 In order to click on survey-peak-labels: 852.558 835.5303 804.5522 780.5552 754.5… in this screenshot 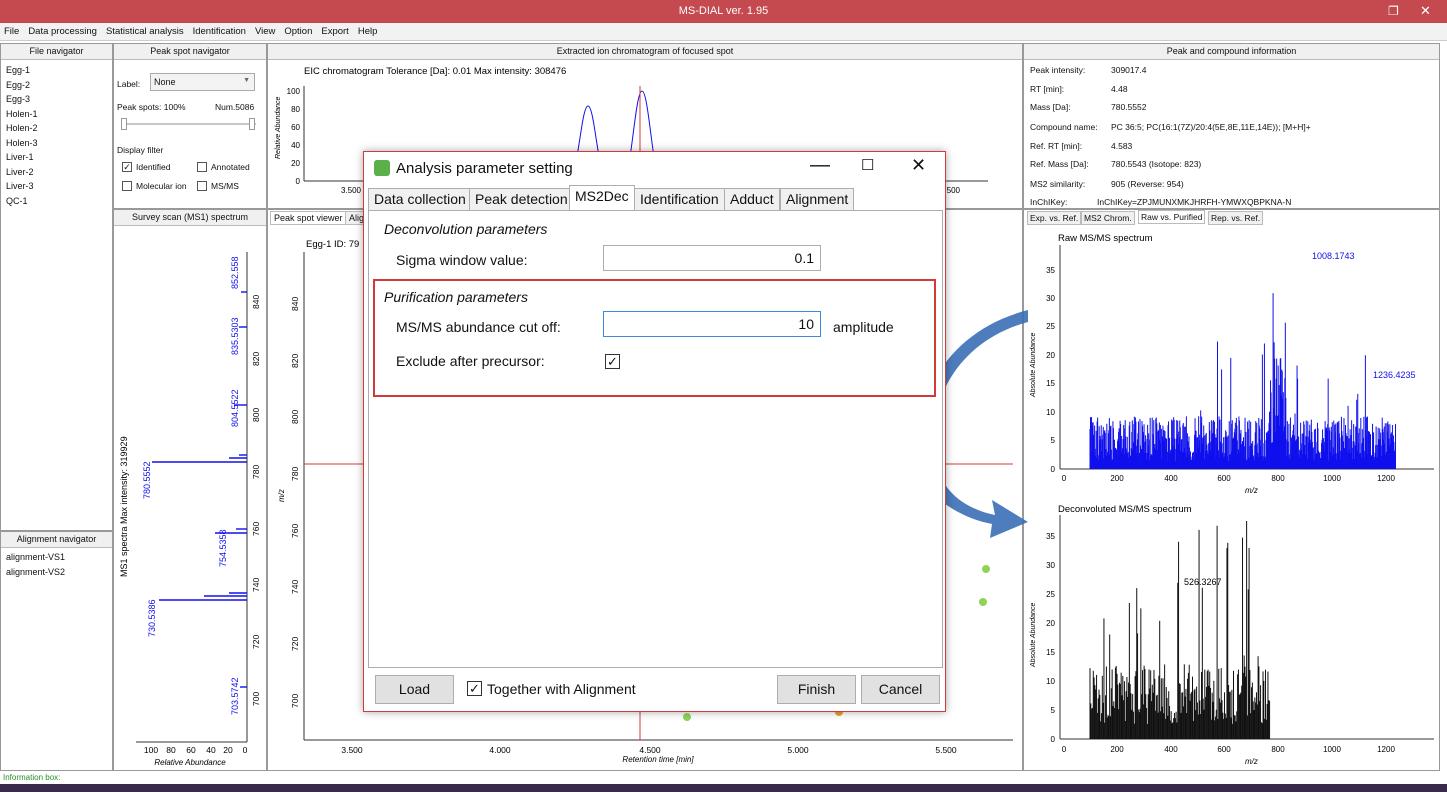, I will do `click(191, 485)`.